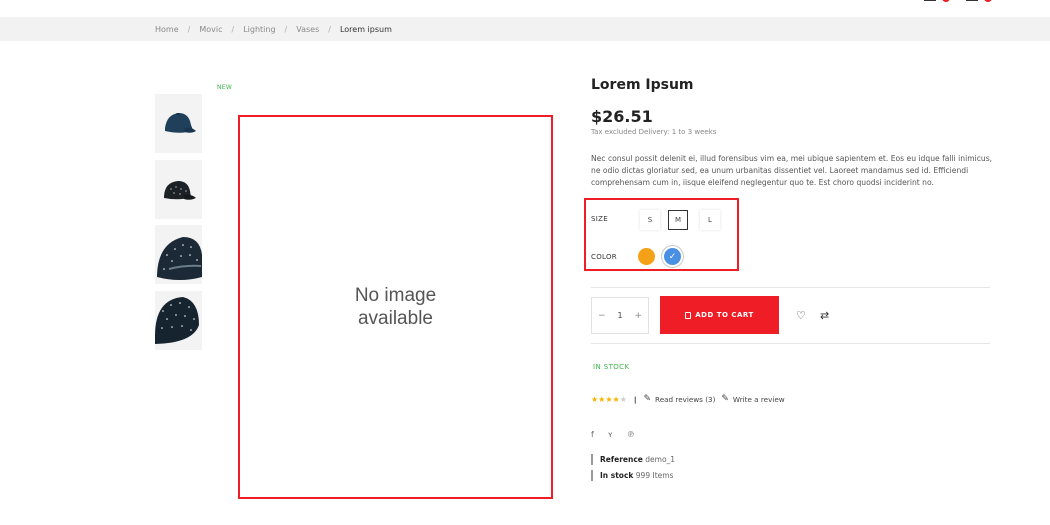 This screenshot has width=1050, height=525. I want to click on quantity-decrease-button: −, so click(602, 316).